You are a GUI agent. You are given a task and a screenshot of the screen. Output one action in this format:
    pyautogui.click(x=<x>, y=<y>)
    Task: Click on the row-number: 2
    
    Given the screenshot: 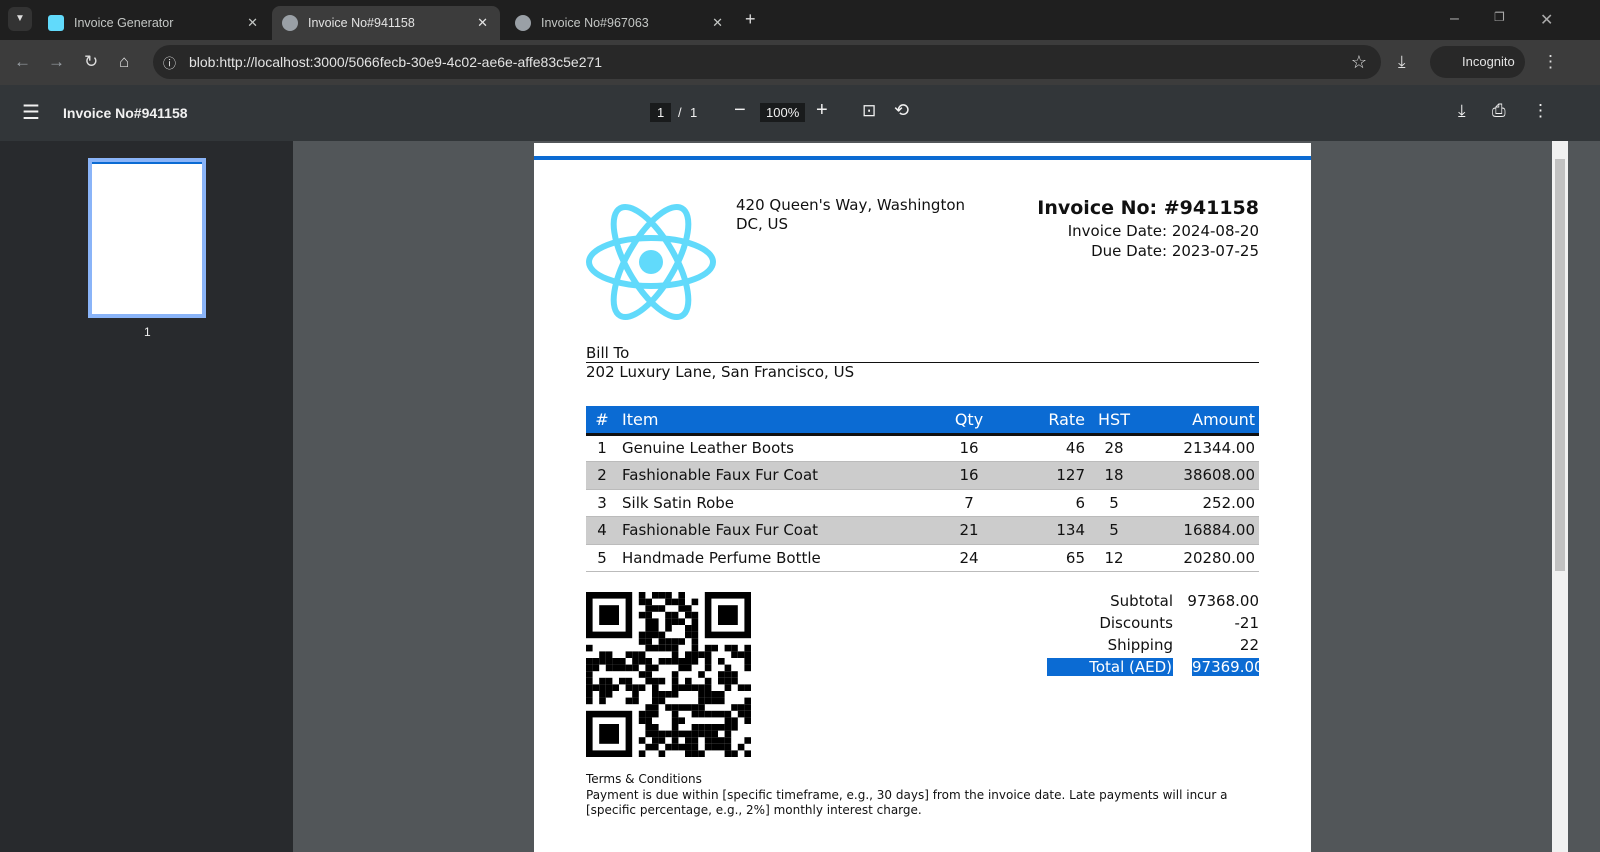 What is the action you would take?
    pyautogui.click(x=602, y=475)
    